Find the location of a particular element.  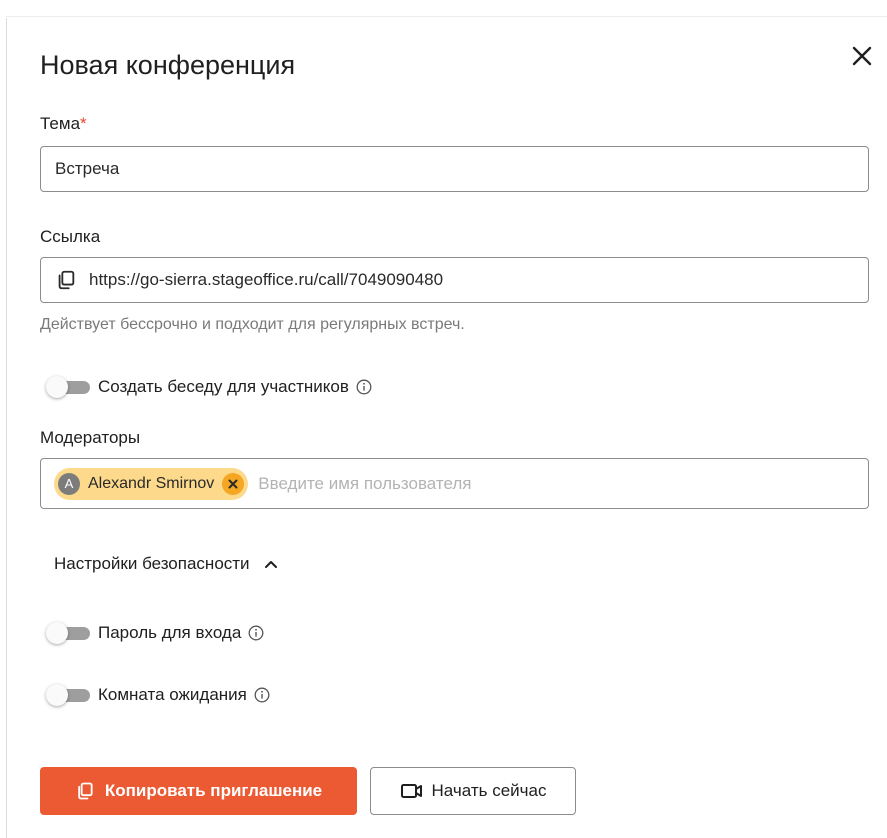

video-camera-icon is located at coordinates (412, 791).